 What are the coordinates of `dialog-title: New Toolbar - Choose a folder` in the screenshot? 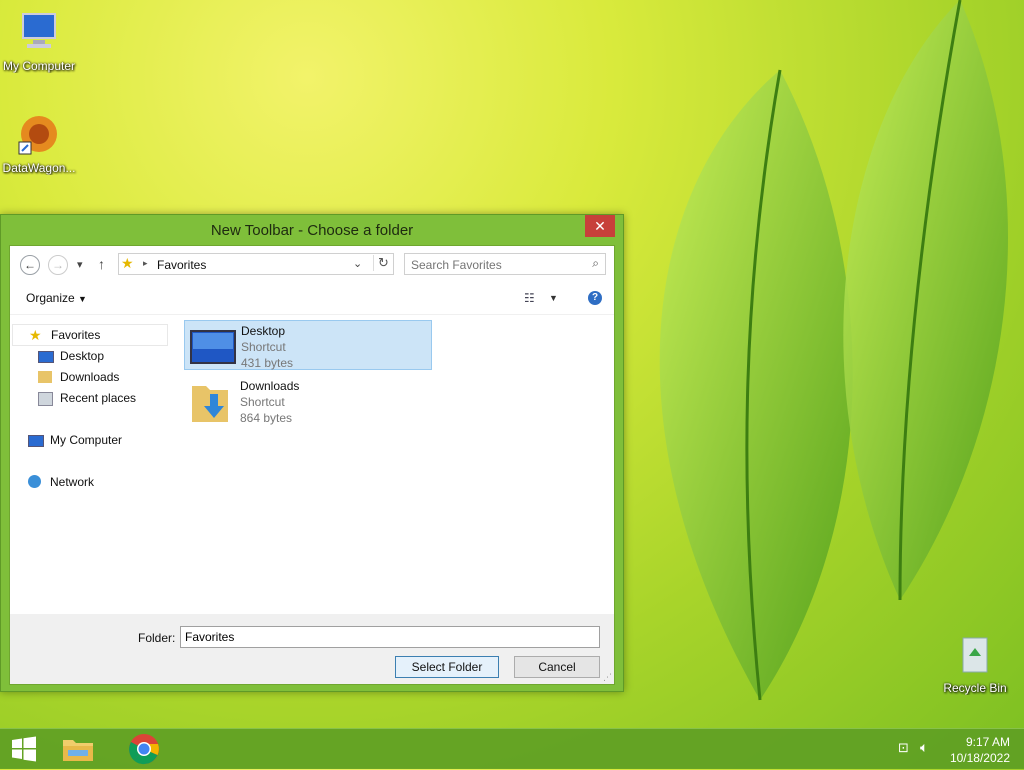 It's located at (312, 230).